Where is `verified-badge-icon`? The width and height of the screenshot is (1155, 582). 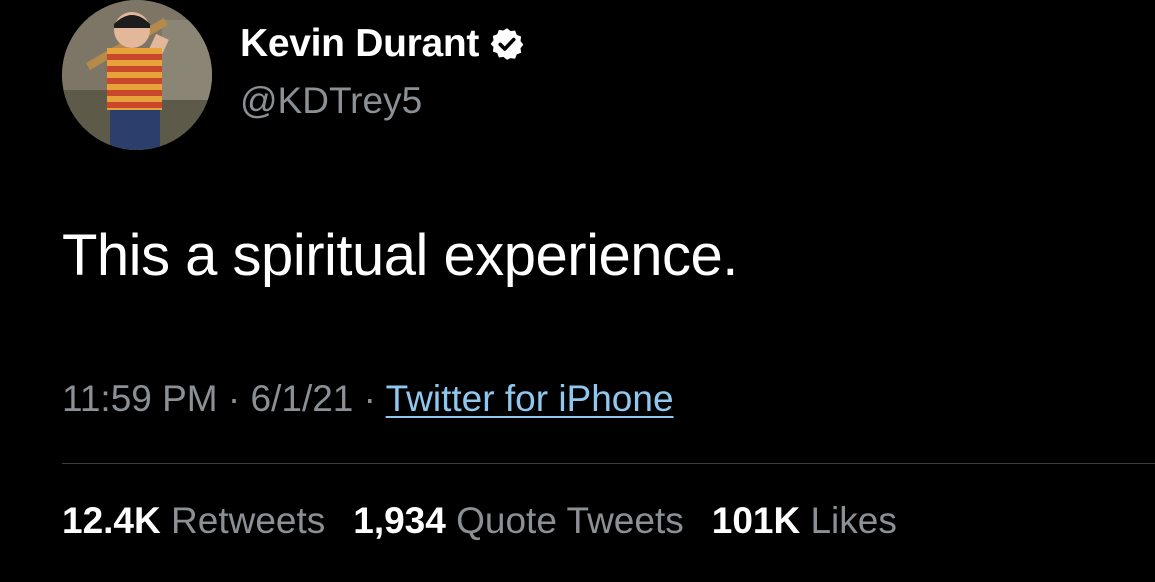
verified-badge-icon is located at coordinates (507, 44).